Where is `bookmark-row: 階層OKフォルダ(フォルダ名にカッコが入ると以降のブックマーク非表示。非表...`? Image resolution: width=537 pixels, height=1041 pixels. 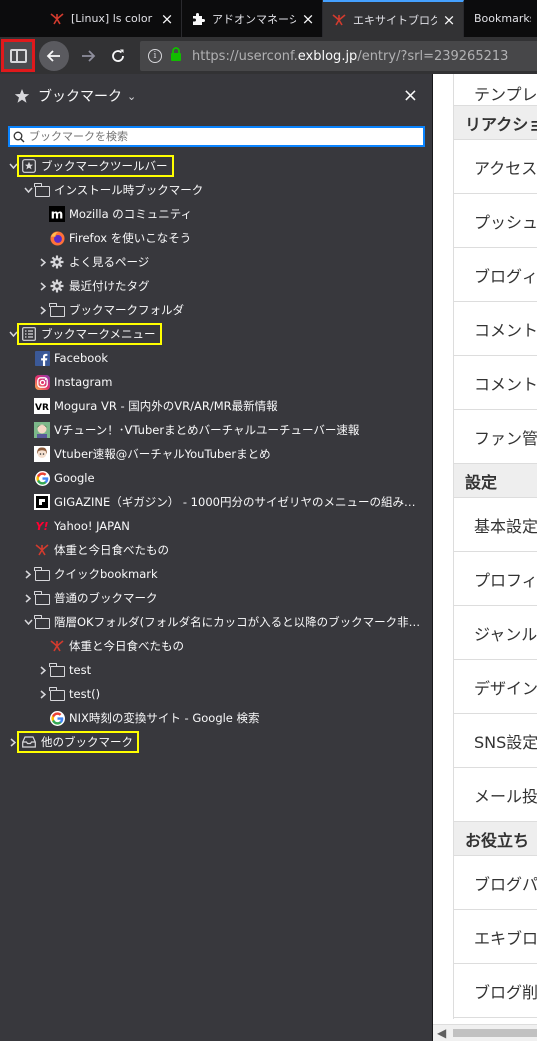 bookmark-row: 階層OKフォルダ(フォルダ名にカッコが入ると以降のブックマーク非表示。非表... is located at coordinates (216, 622).